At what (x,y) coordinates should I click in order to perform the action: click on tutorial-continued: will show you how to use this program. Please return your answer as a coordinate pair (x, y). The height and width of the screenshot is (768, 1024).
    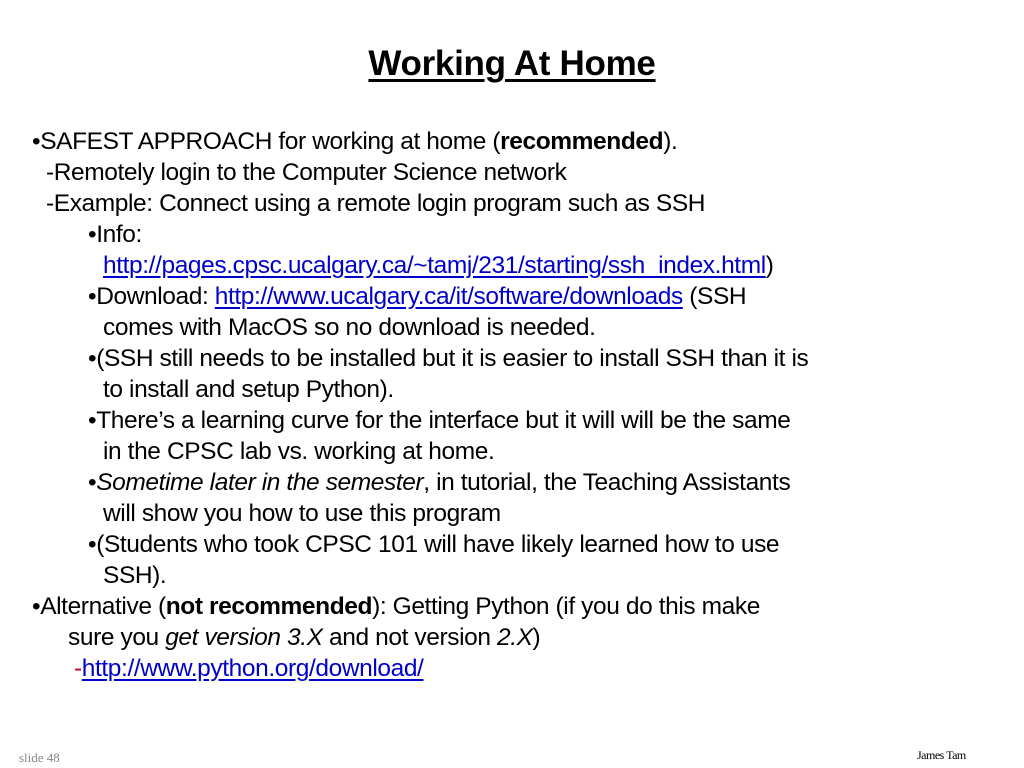
    Looking at the image, I should click on (302, 513).